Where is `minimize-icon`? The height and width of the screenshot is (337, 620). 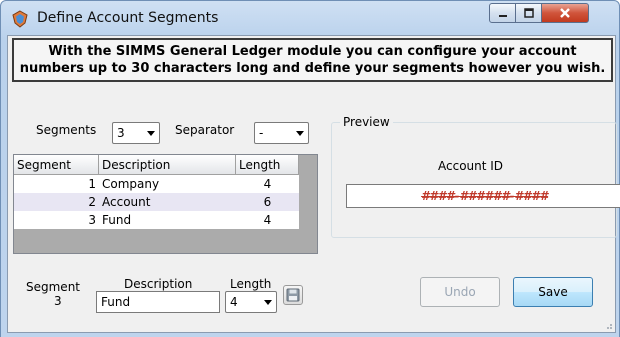 minimize-icon is located at coordinates (502, 16).